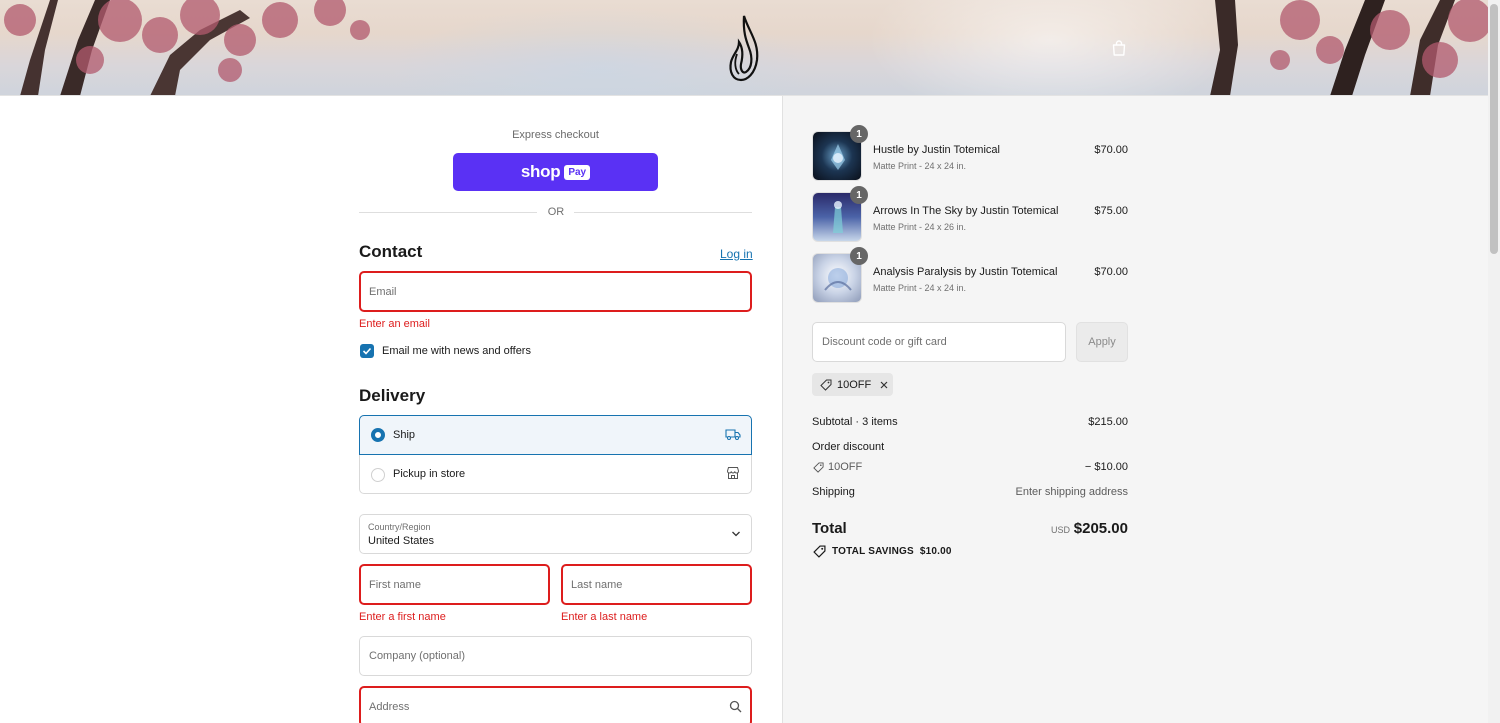 The image size is (1500, 723). I want to click on contact-heading: Contact, so click(391, 251).